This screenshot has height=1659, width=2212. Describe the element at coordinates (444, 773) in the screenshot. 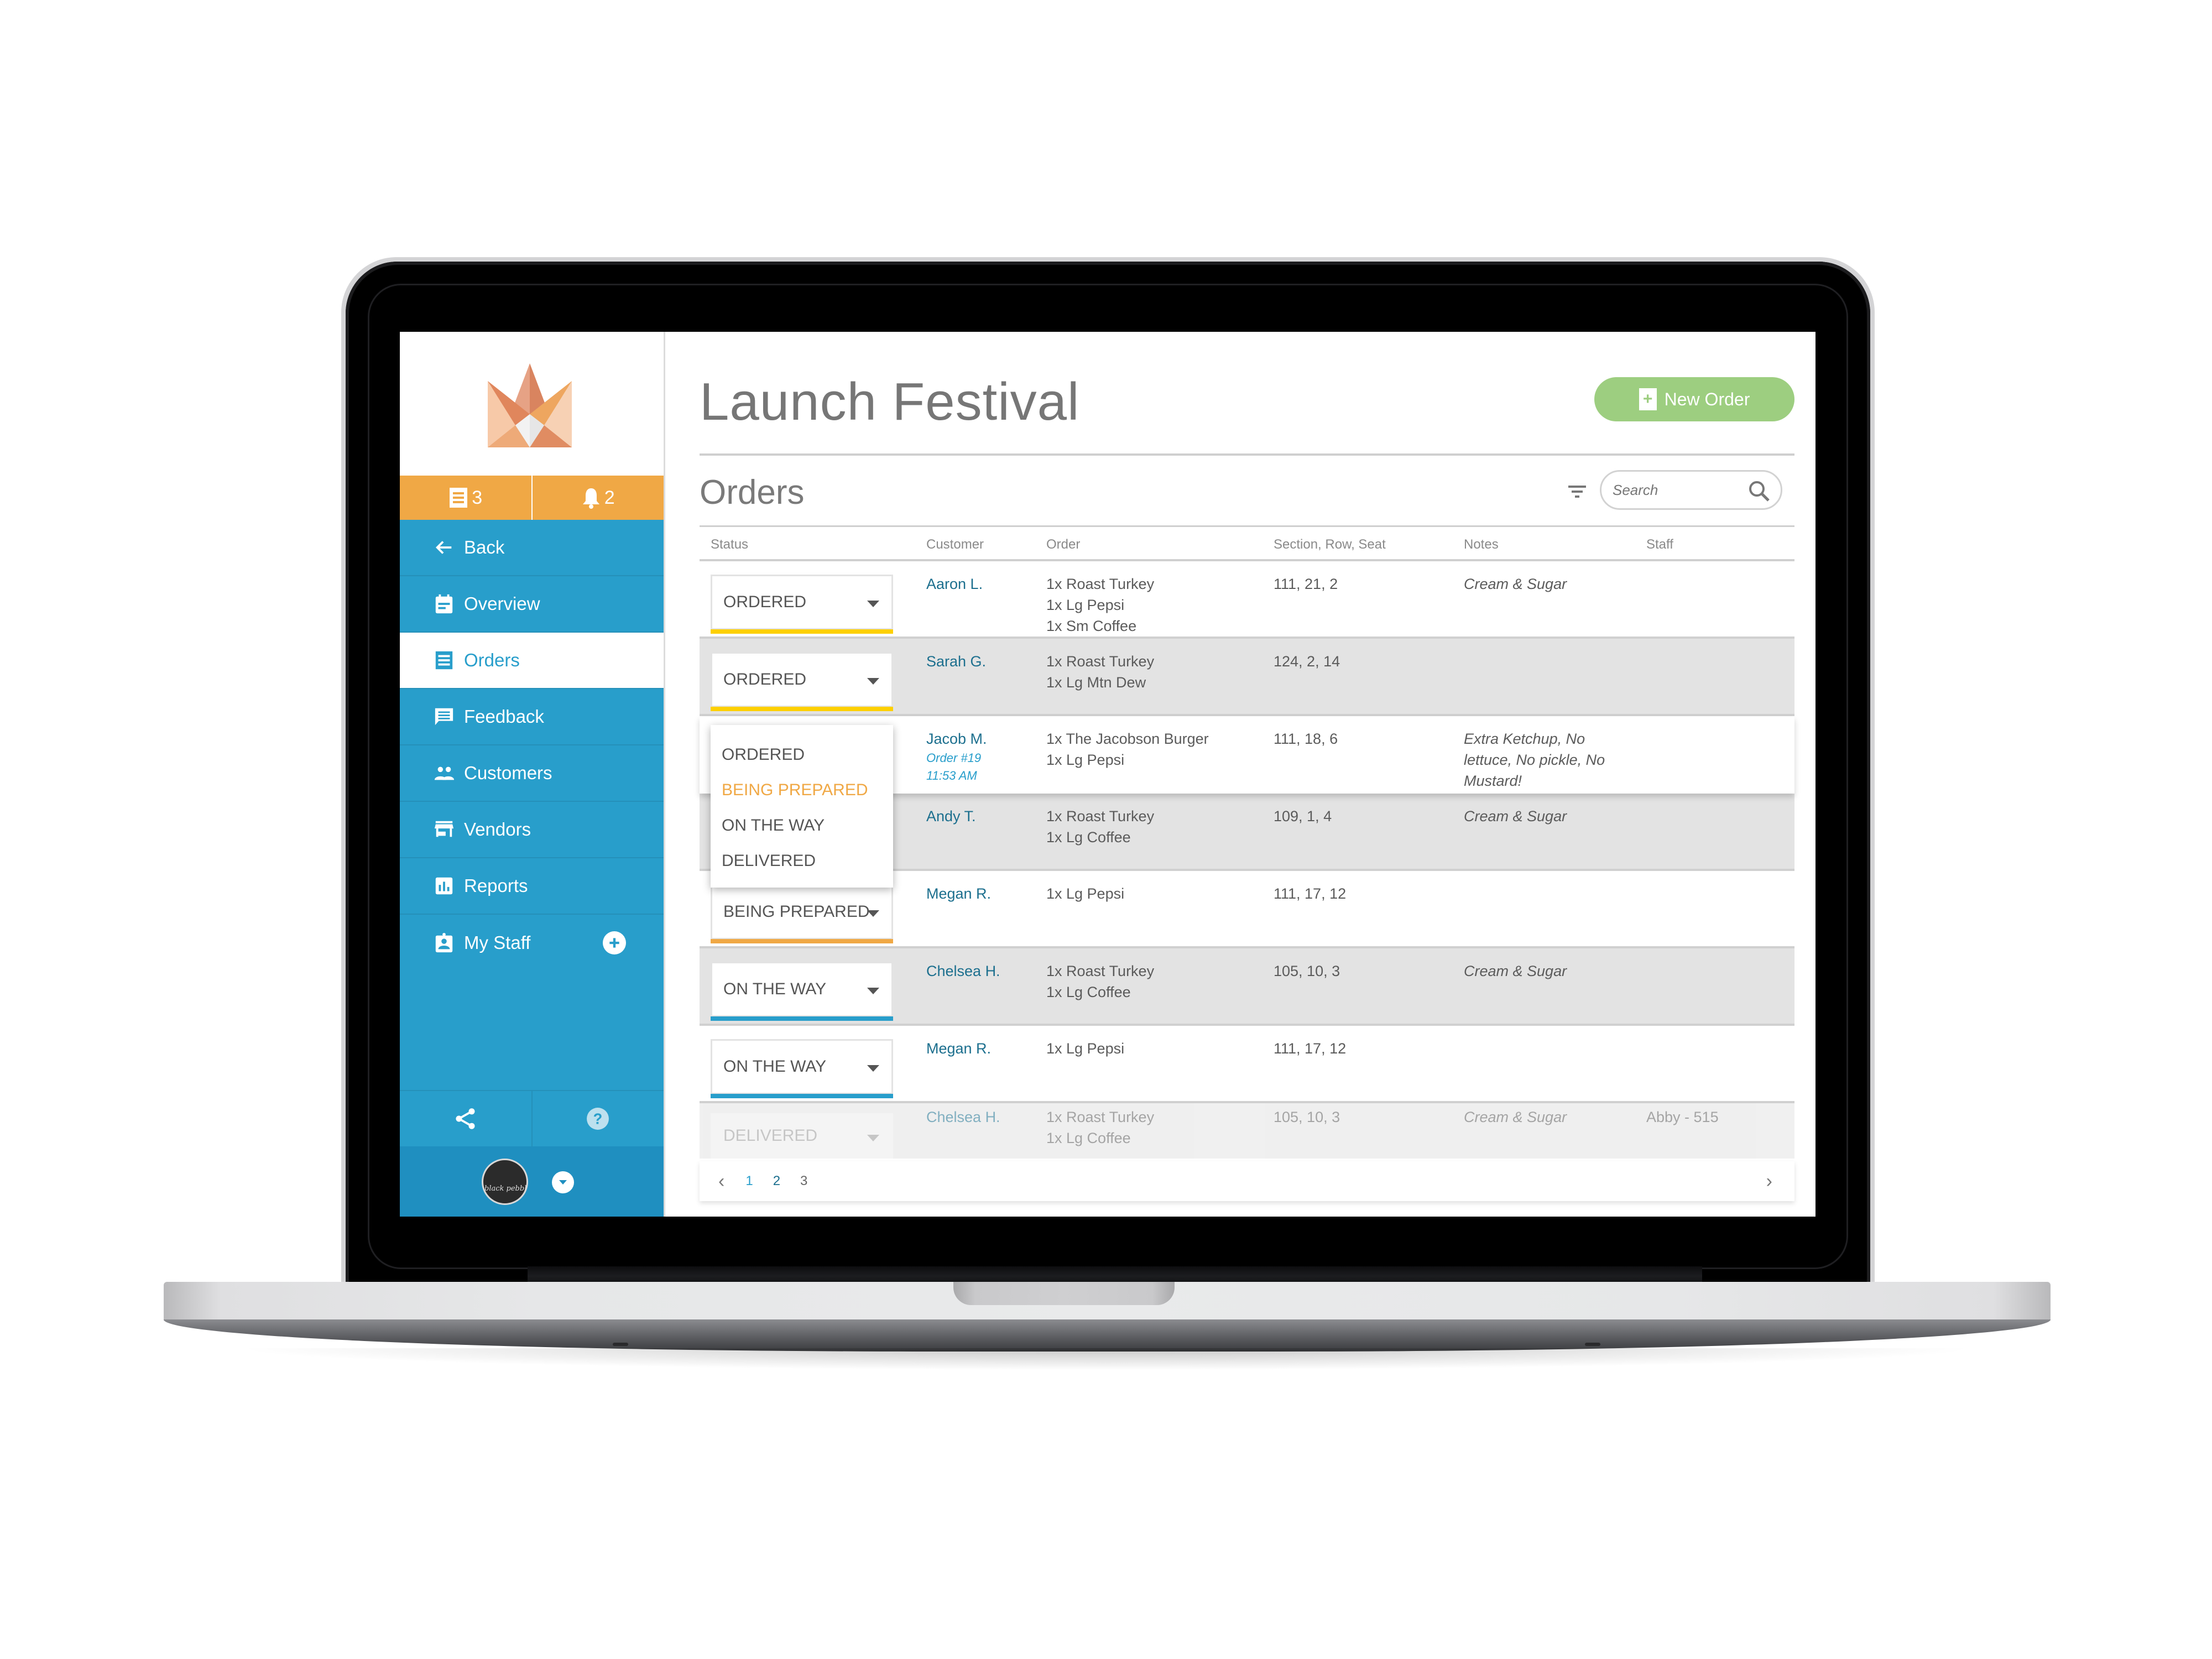

I see `people-icon` at that location.